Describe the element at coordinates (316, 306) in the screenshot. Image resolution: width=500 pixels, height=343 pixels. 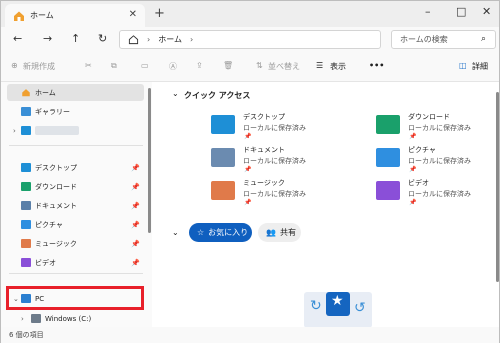
I see `sync-arrow-icon: ↻` at that location.